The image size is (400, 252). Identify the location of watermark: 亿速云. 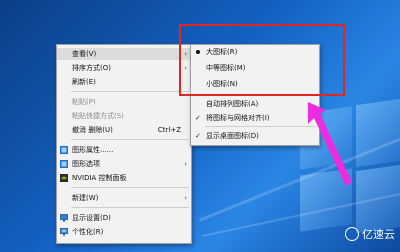
(370, 234).